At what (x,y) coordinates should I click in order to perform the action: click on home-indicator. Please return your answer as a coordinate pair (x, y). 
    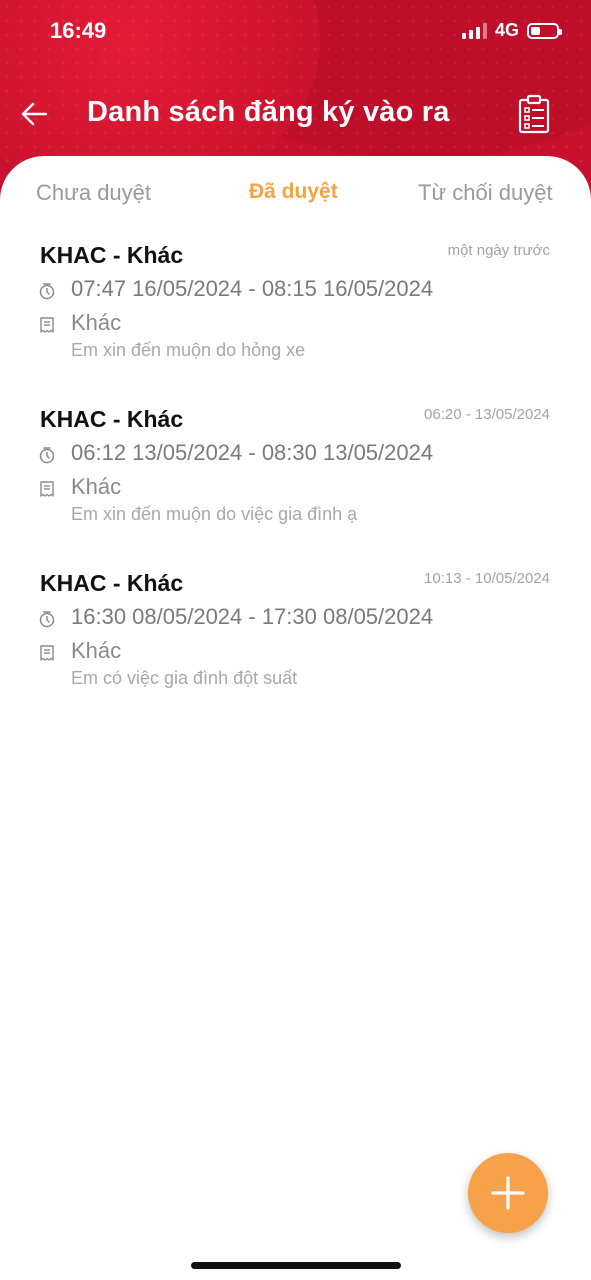
    Looking at the image, I should click on (296, 1265).